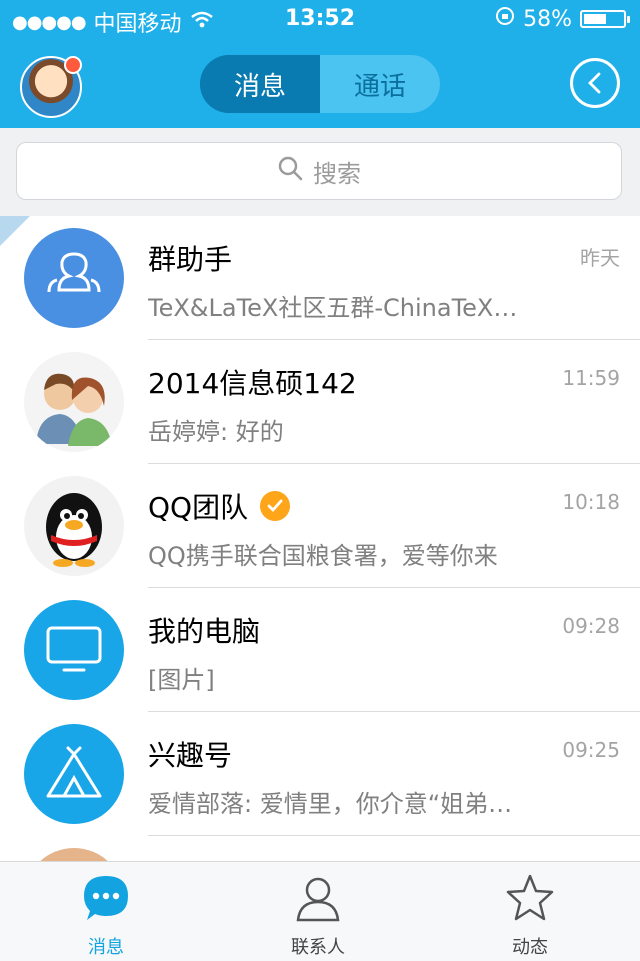 Image resolution: width=640 pixels, height=961 pixels. I want to click on contacts-icon, so click(318, 900).